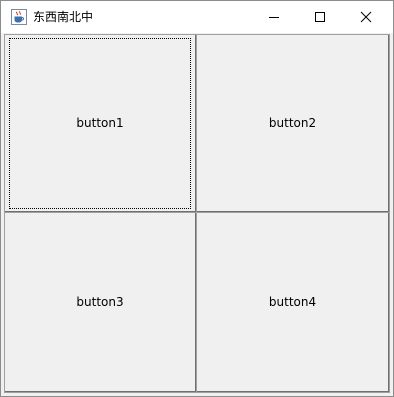 The width and height of the screenshot is (394, 397). I want to click on maximize-button, so click(320, 17).